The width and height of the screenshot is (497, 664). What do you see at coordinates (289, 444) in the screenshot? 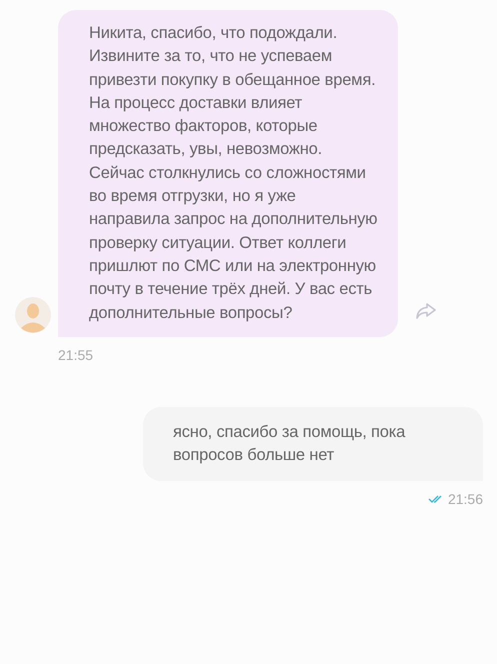
I see `message-text: ясно, спасибо за помощь, пока вопросов больше нет` at bounding box center [289, 444].